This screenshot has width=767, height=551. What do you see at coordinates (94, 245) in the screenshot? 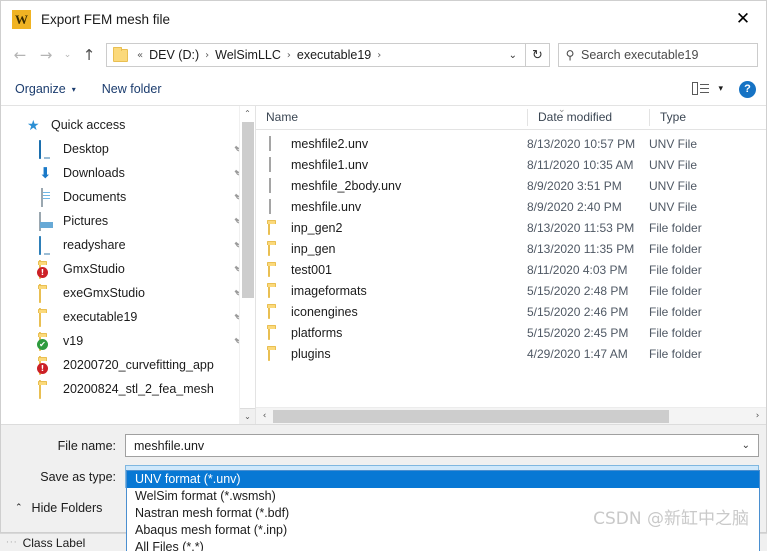
I see `sidebar-item-label: readyshare` at bounding box center [94, 245].